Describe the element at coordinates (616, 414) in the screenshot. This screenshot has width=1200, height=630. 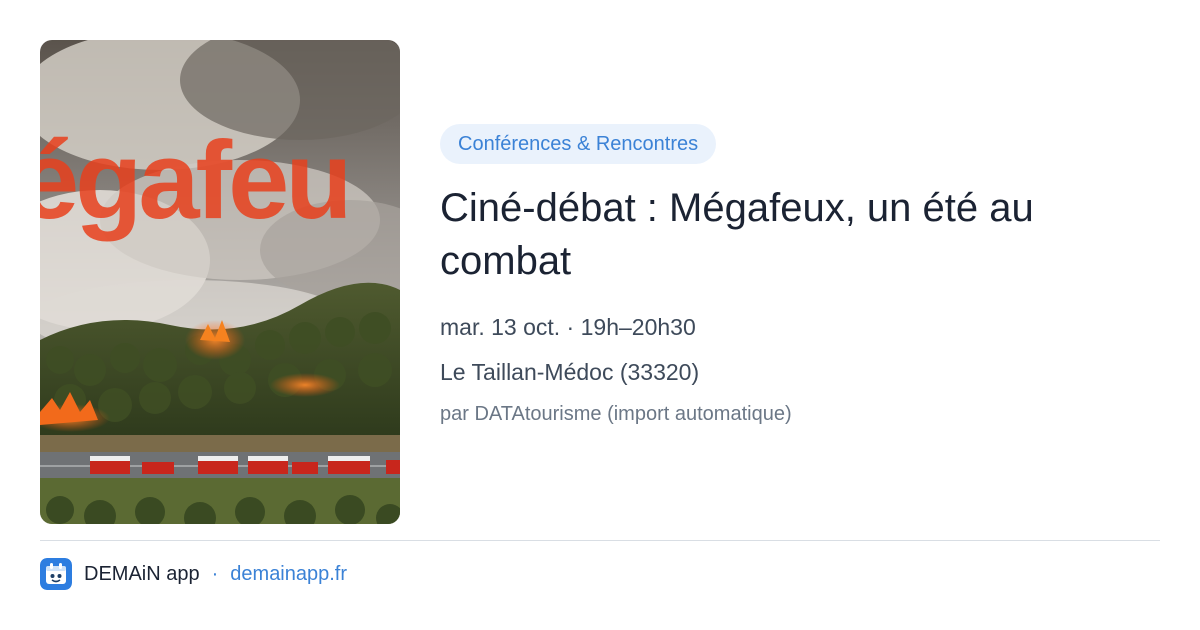
I see `event-source: par DATAtourisme (import automatique)` at that location.